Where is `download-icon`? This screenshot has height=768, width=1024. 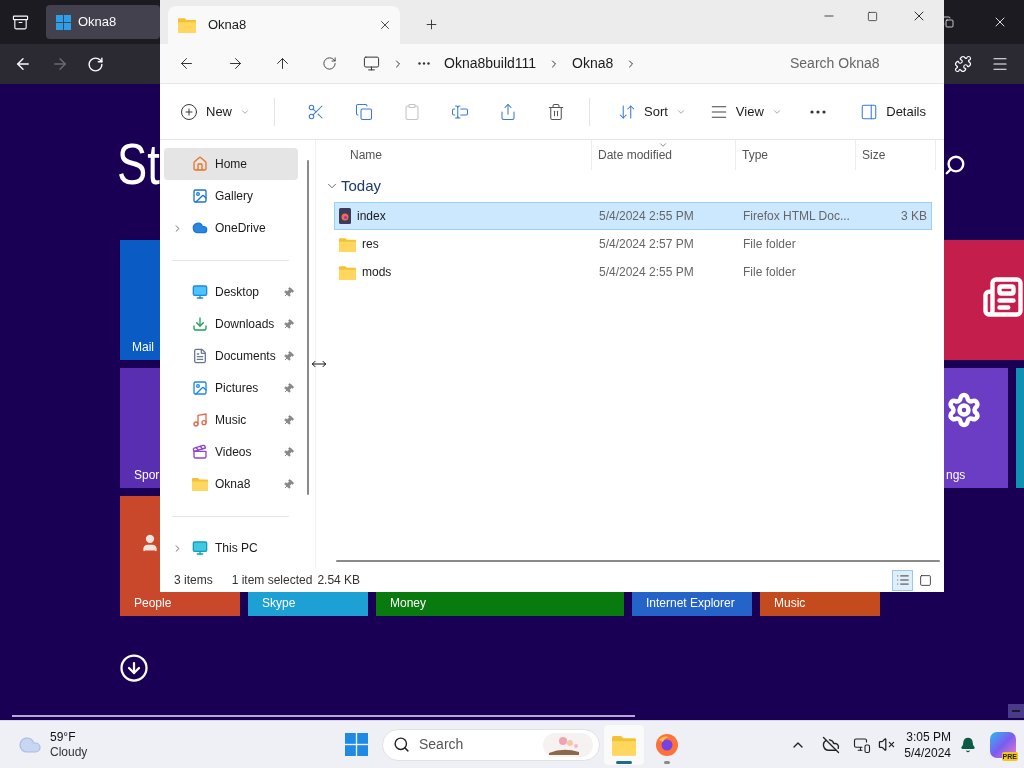
download-icon is located at coordinates (200, 324).